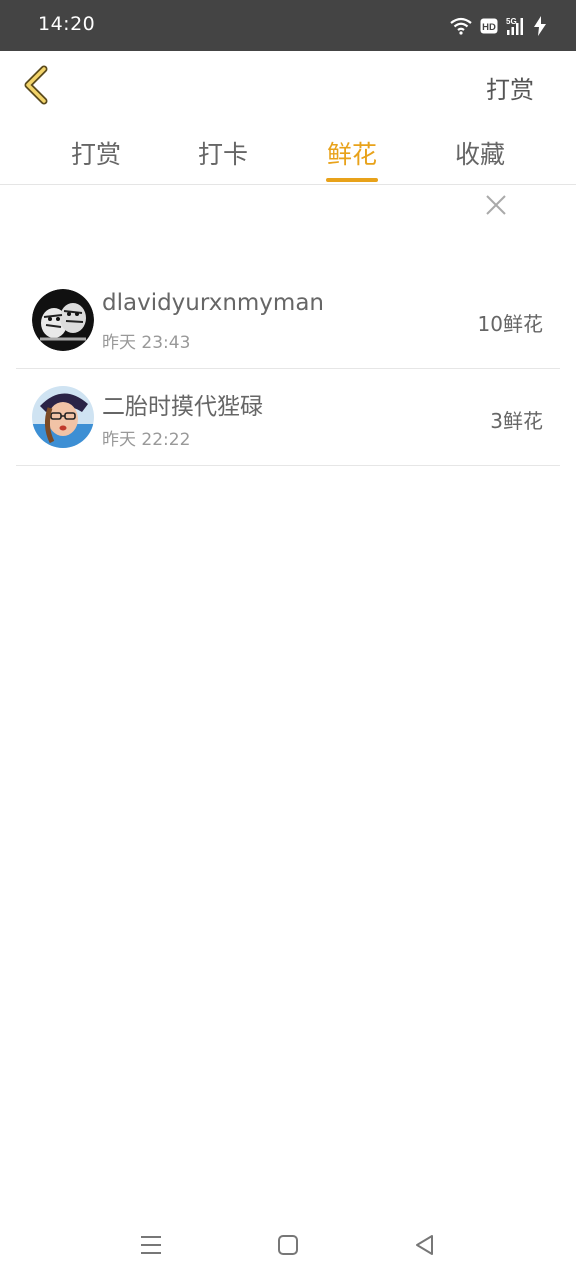 The image size is (576, 1280). Describe the element at coordinates (511, 21) in the screenshot. I see `network-label: 5G` at that location.